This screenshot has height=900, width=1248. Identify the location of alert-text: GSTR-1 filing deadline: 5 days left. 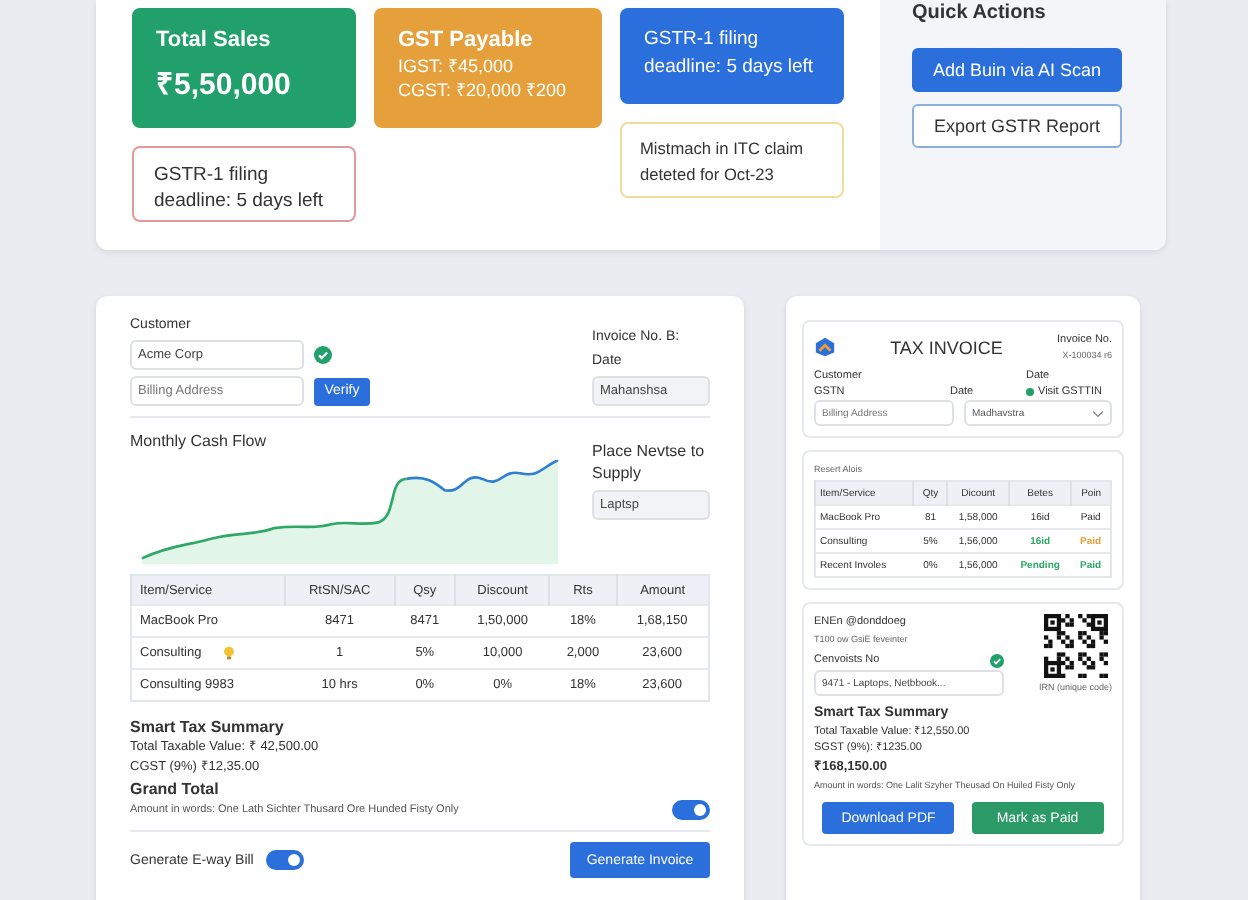
(239, 188).